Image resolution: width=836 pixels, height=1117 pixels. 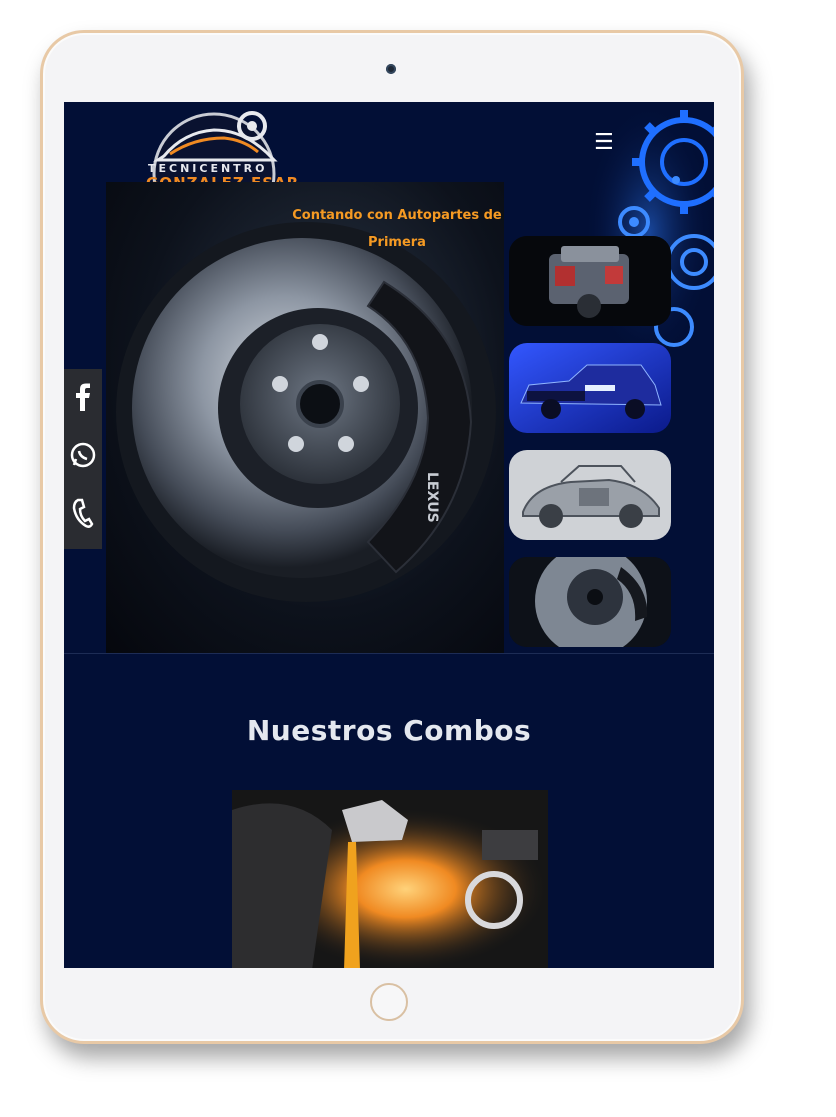 I want to click on oil-pour-icon, so click(x=390, y=879).